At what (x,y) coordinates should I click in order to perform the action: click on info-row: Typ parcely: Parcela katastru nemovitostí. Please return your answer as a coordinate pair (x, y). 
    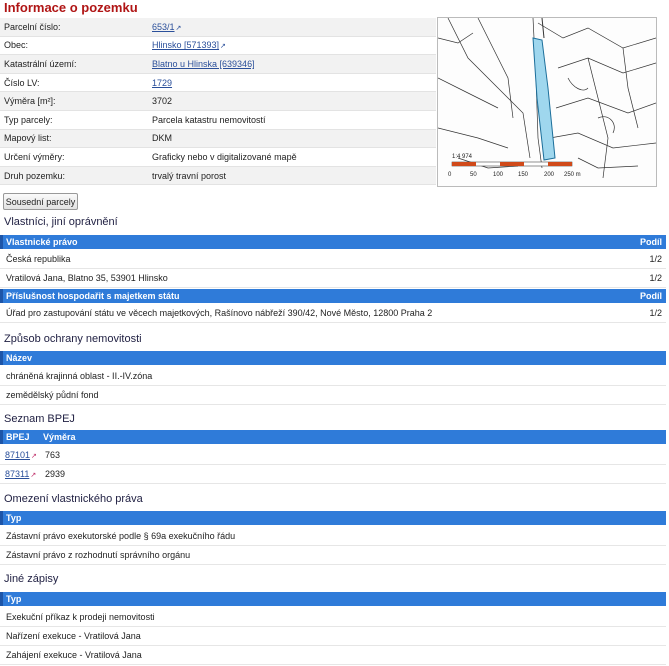
    Looking at the image, I should click on (218, 120).